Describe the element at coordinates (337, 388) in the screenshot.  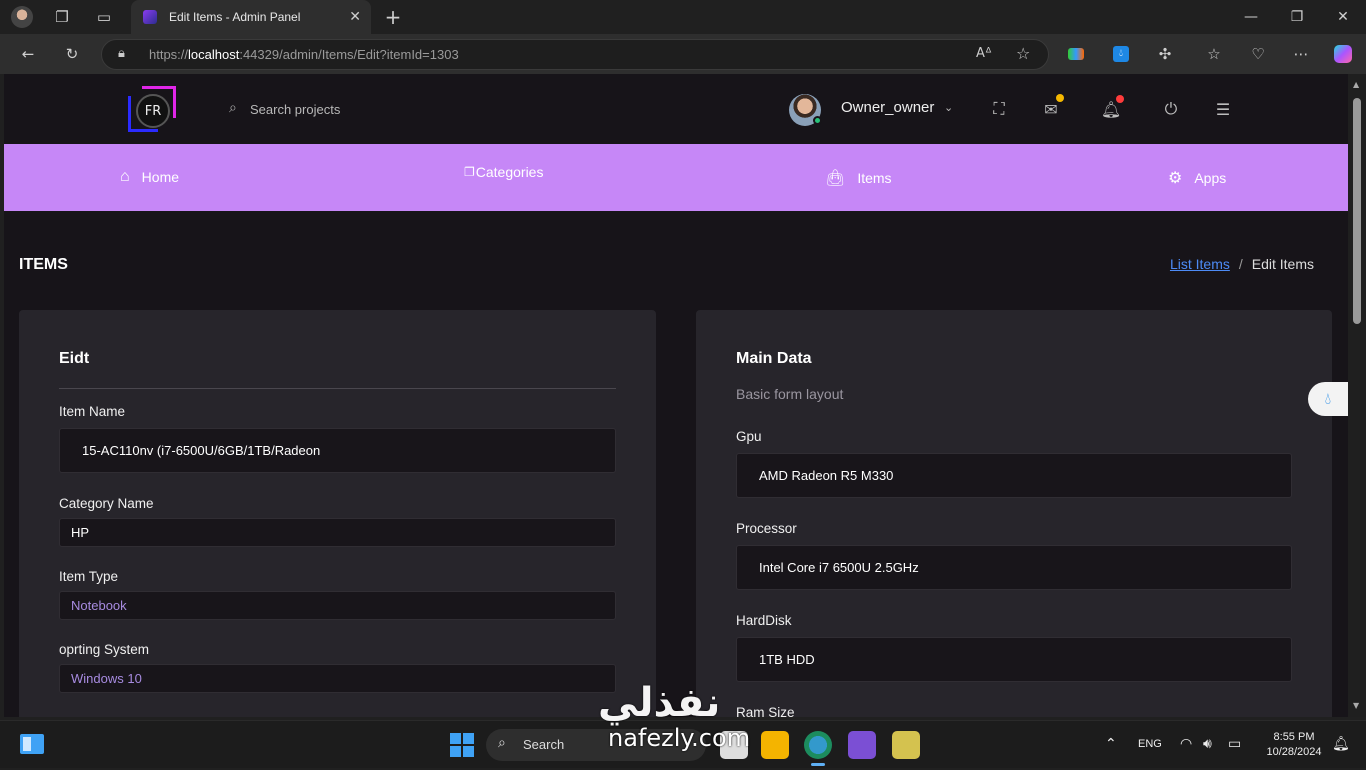
I see `divider` at that location.